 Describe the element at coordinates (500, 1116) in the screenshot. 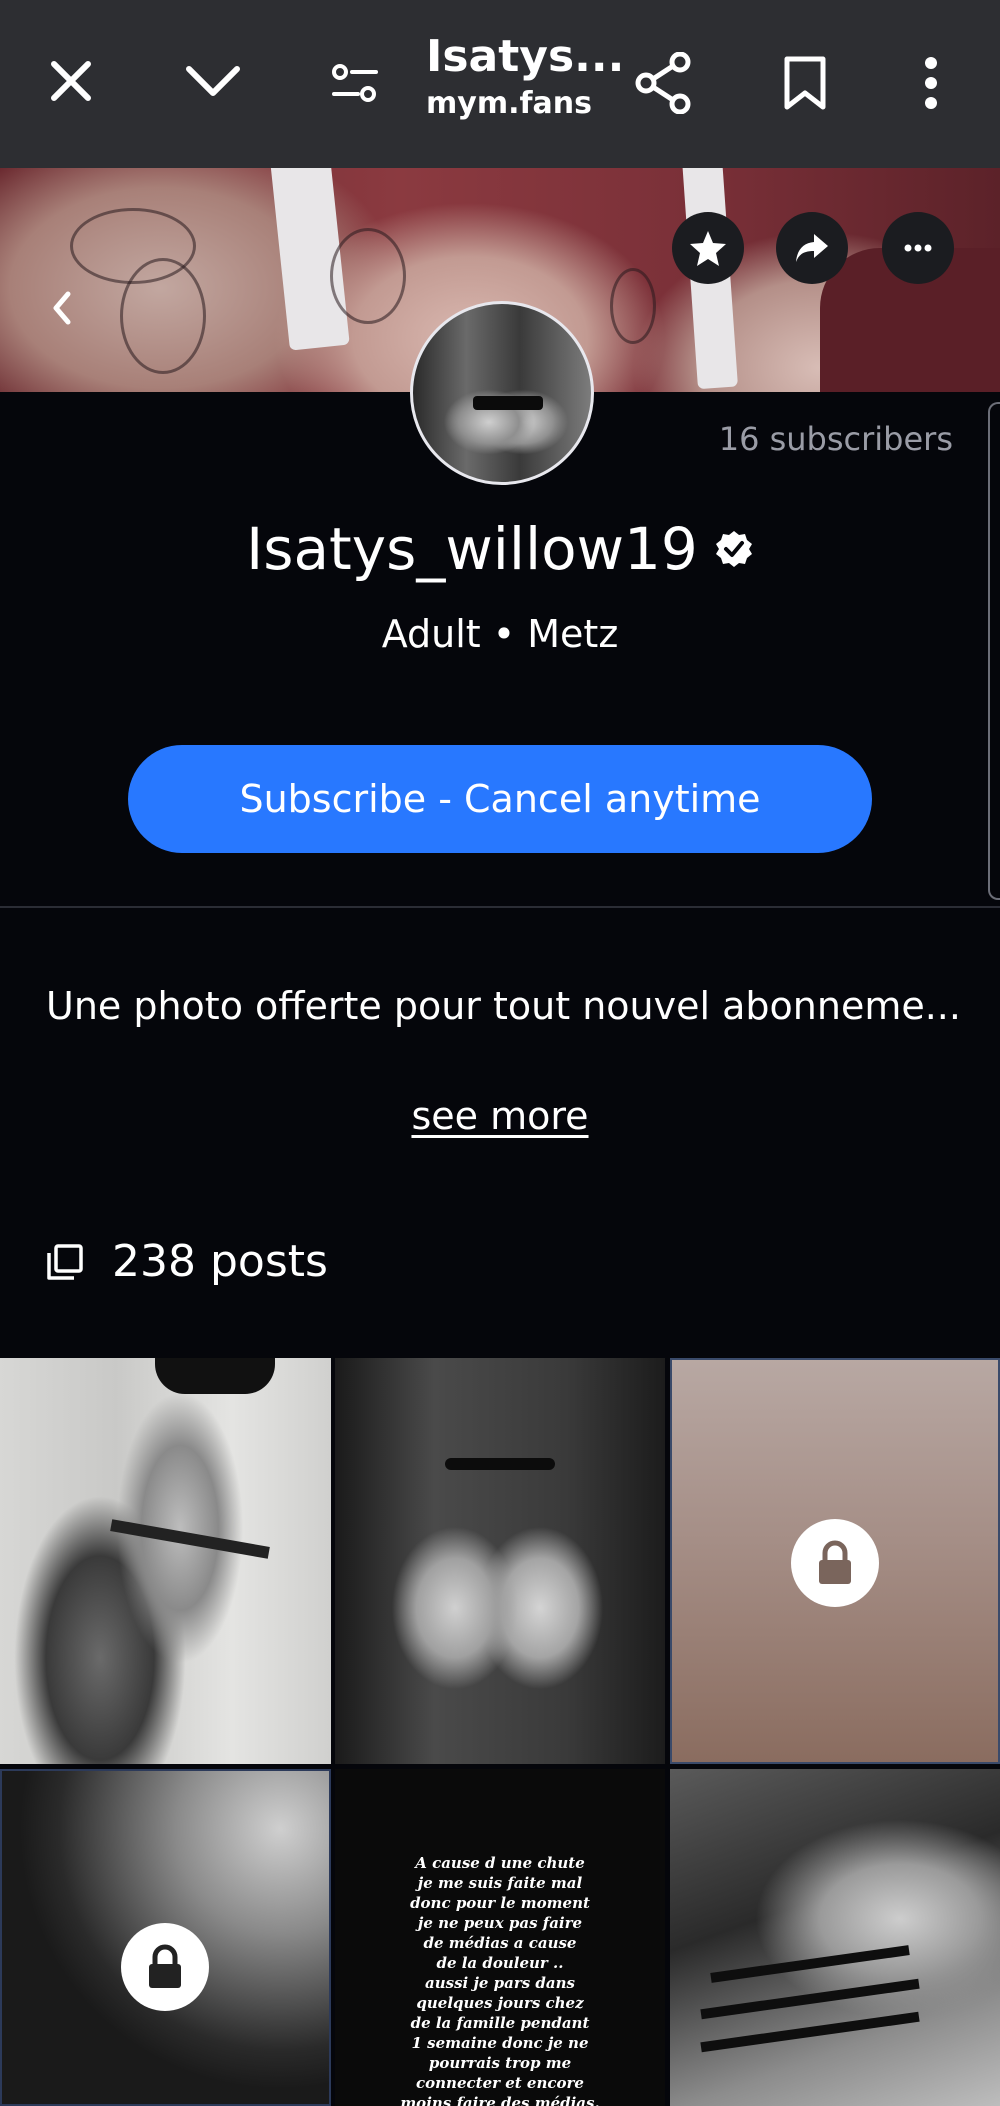

I see `see-more-link: see more` at that location.